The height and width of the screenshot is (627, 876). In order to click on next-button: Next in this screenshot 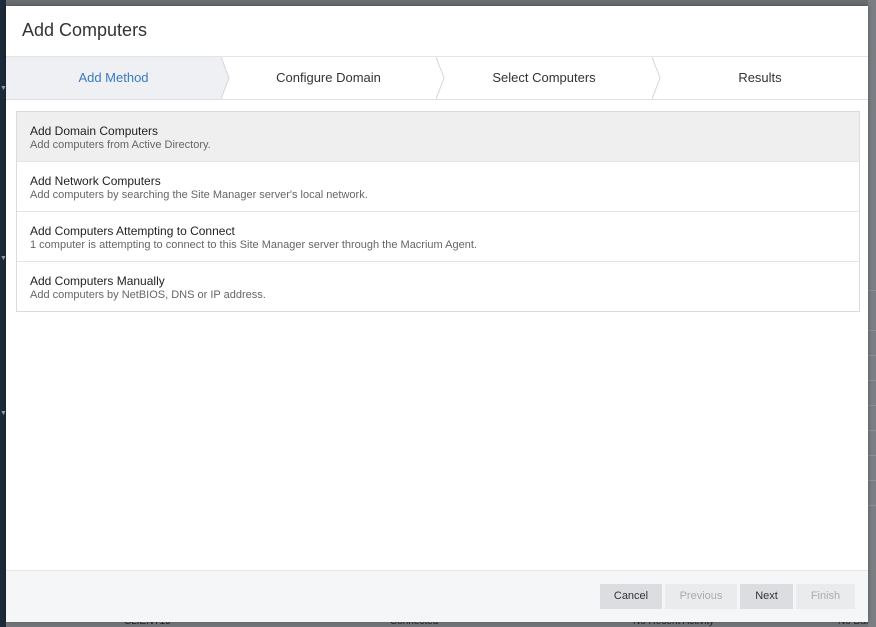, I will do `click(766, 596)`.